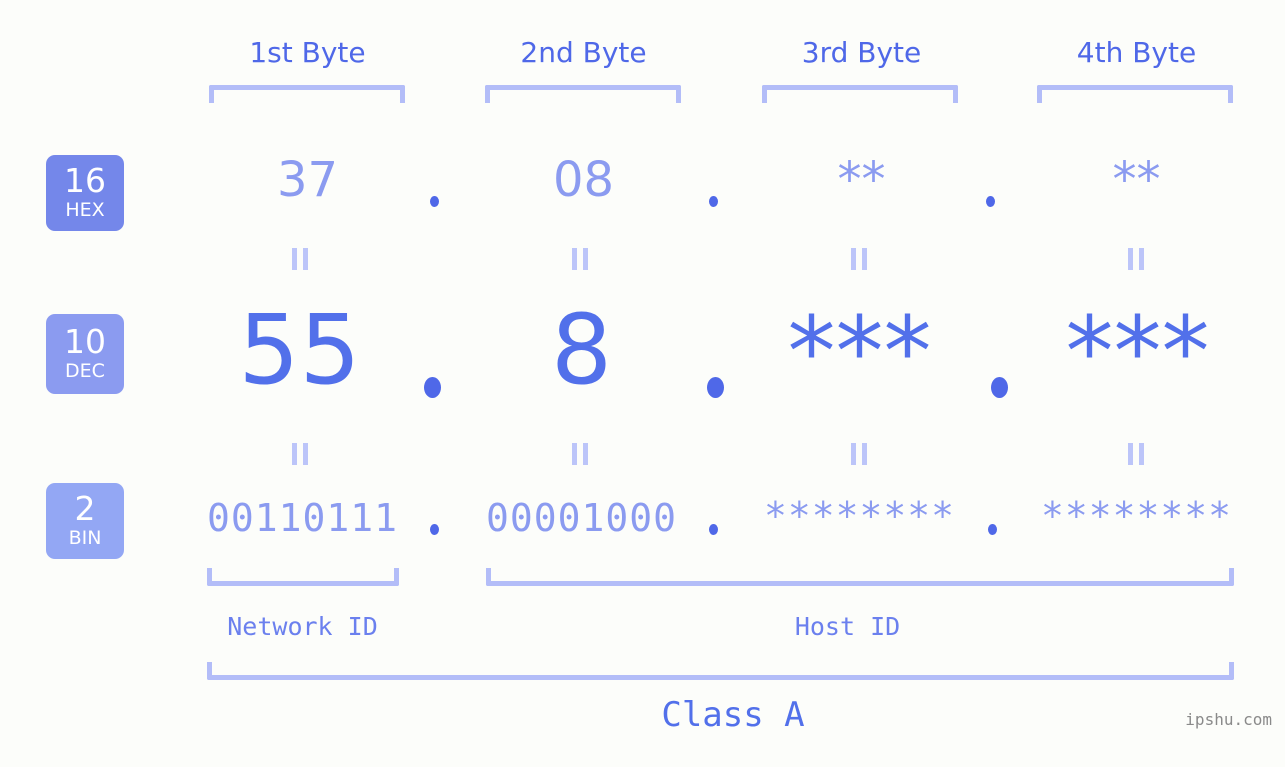 The width and height of the screenshot is (1285, 767). What do you see at coordinates (85, 341) in the screenshot?
I see `base-badge-dec-number: 10` at bounding box center [85, 341].